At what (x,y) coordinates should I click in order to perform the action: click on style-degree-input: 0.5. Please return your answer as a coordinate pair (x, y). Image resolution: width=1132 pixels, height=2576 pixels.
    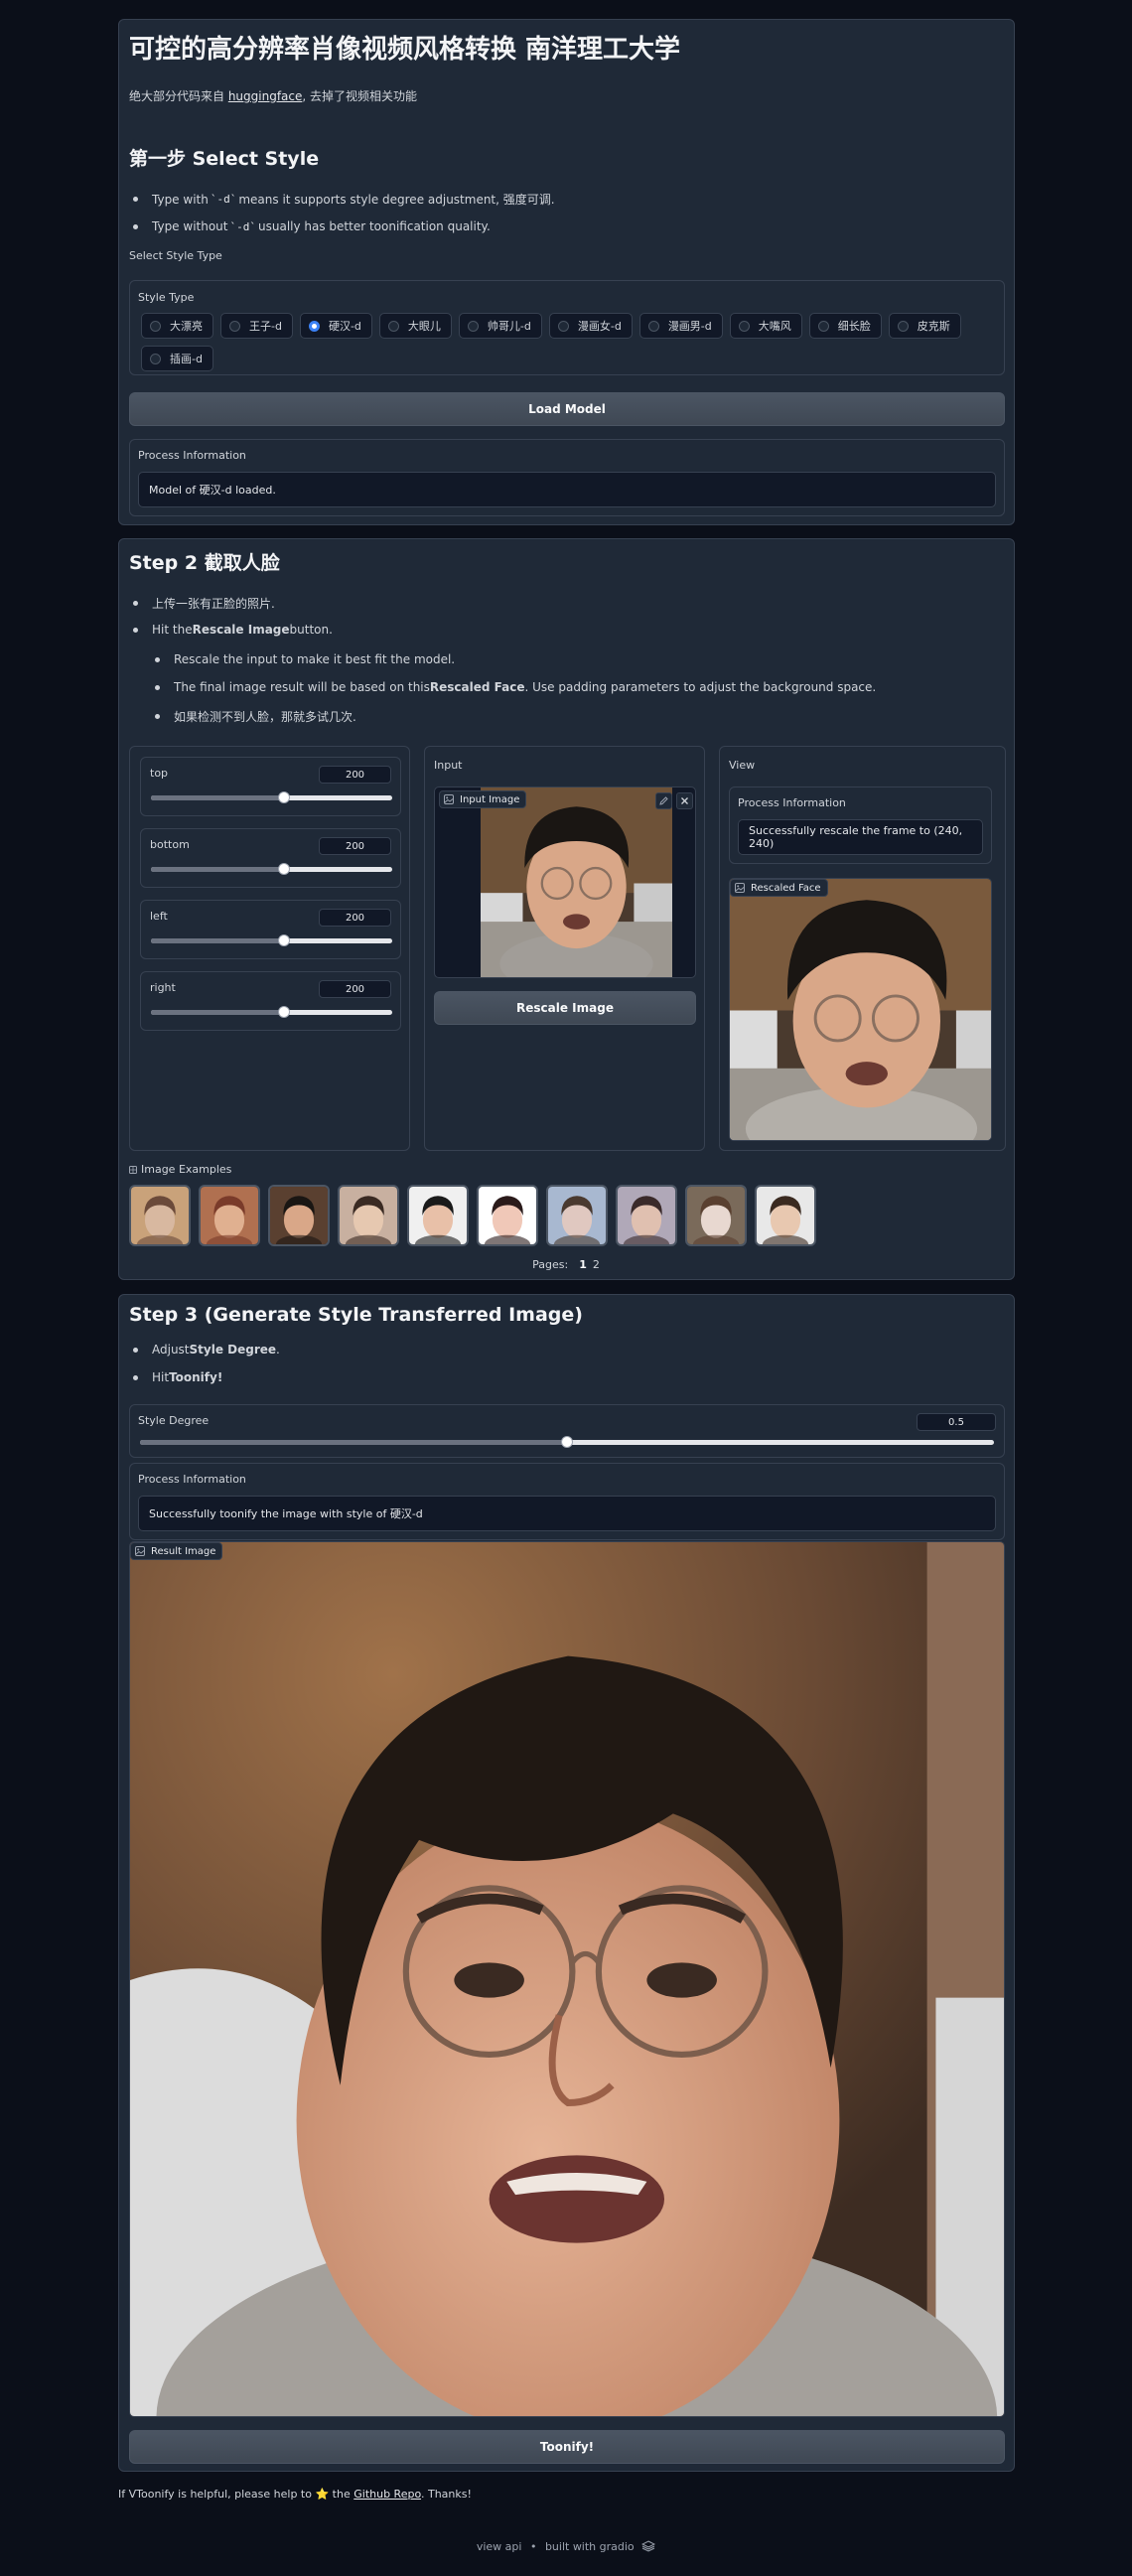
    Looking at the image, I should click on (957, 1422).